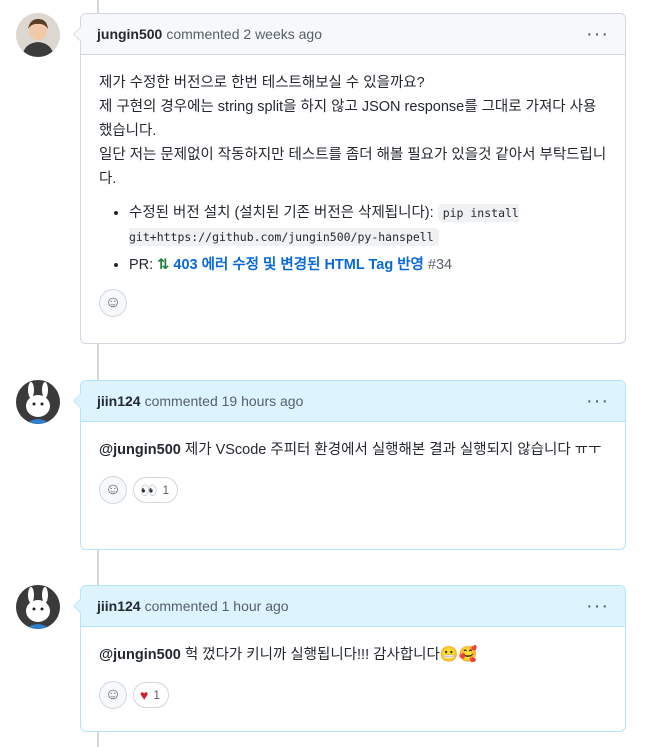 Image resolution: width=659 pixels, height=747 pixels. I want to click on grimacing-emoji-icon: 😬, so click(449, 654).